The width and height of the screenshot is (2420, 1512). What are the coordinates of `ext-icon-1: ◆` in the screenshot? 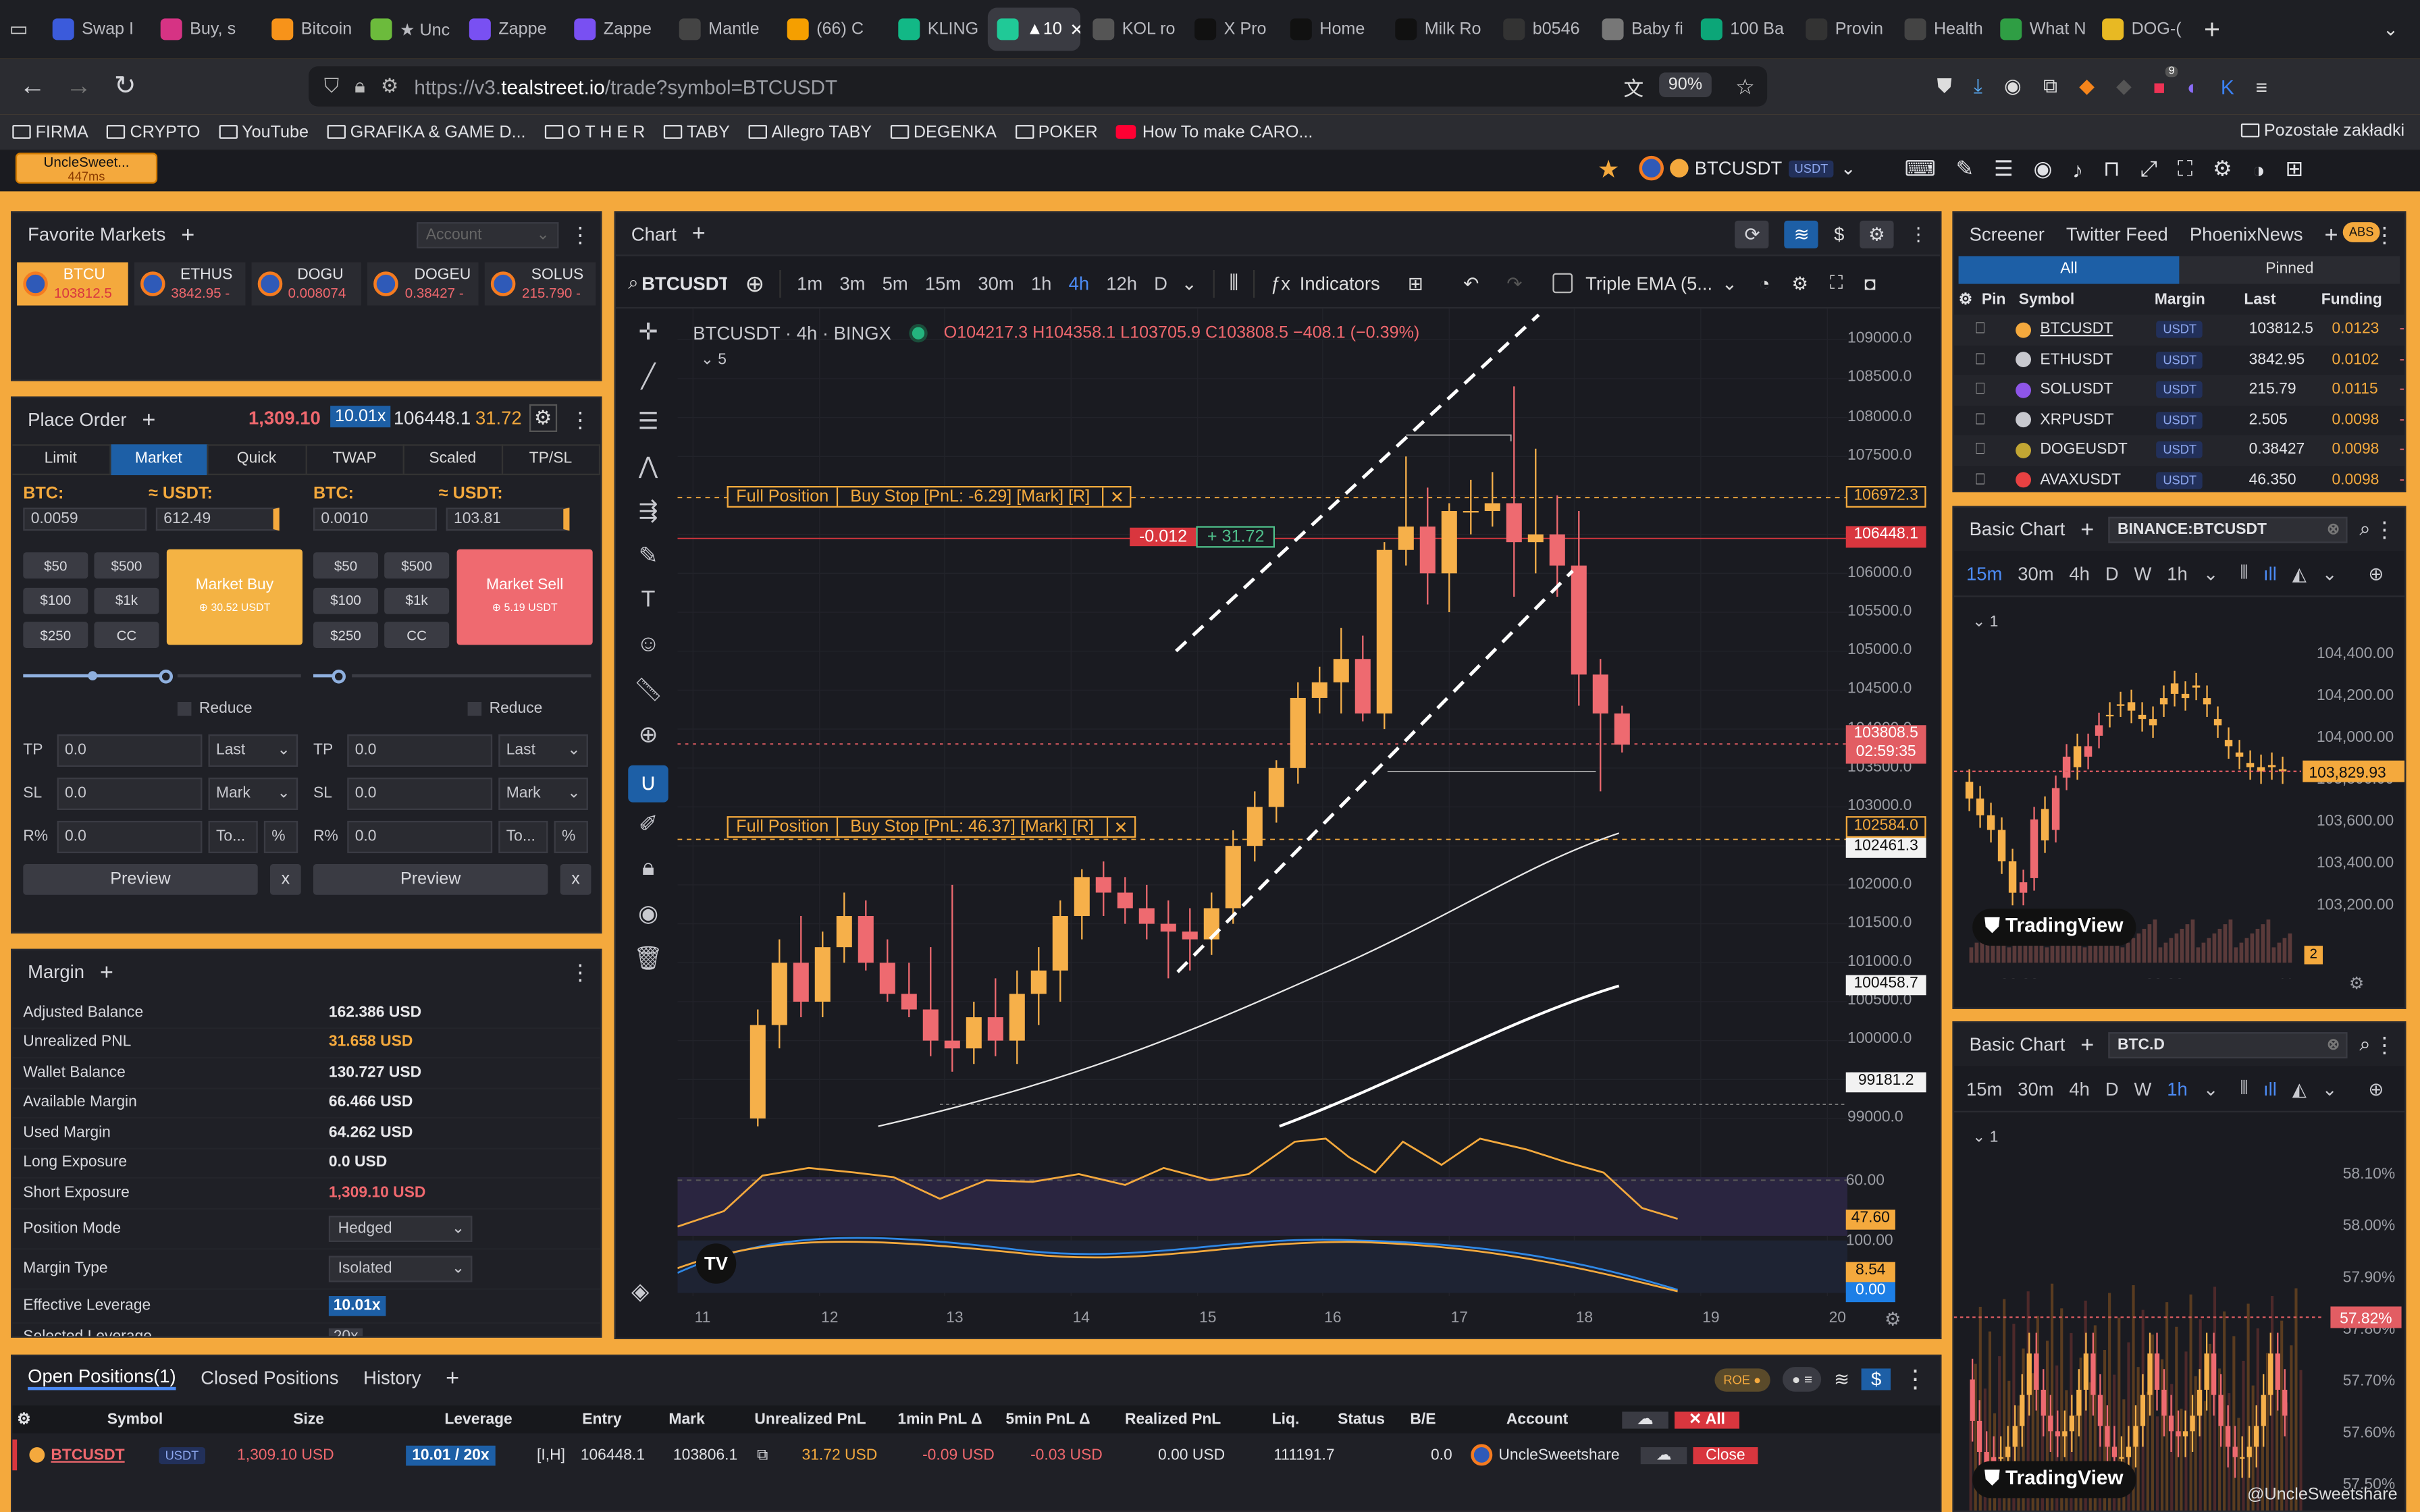 It's located at (2124, 87).